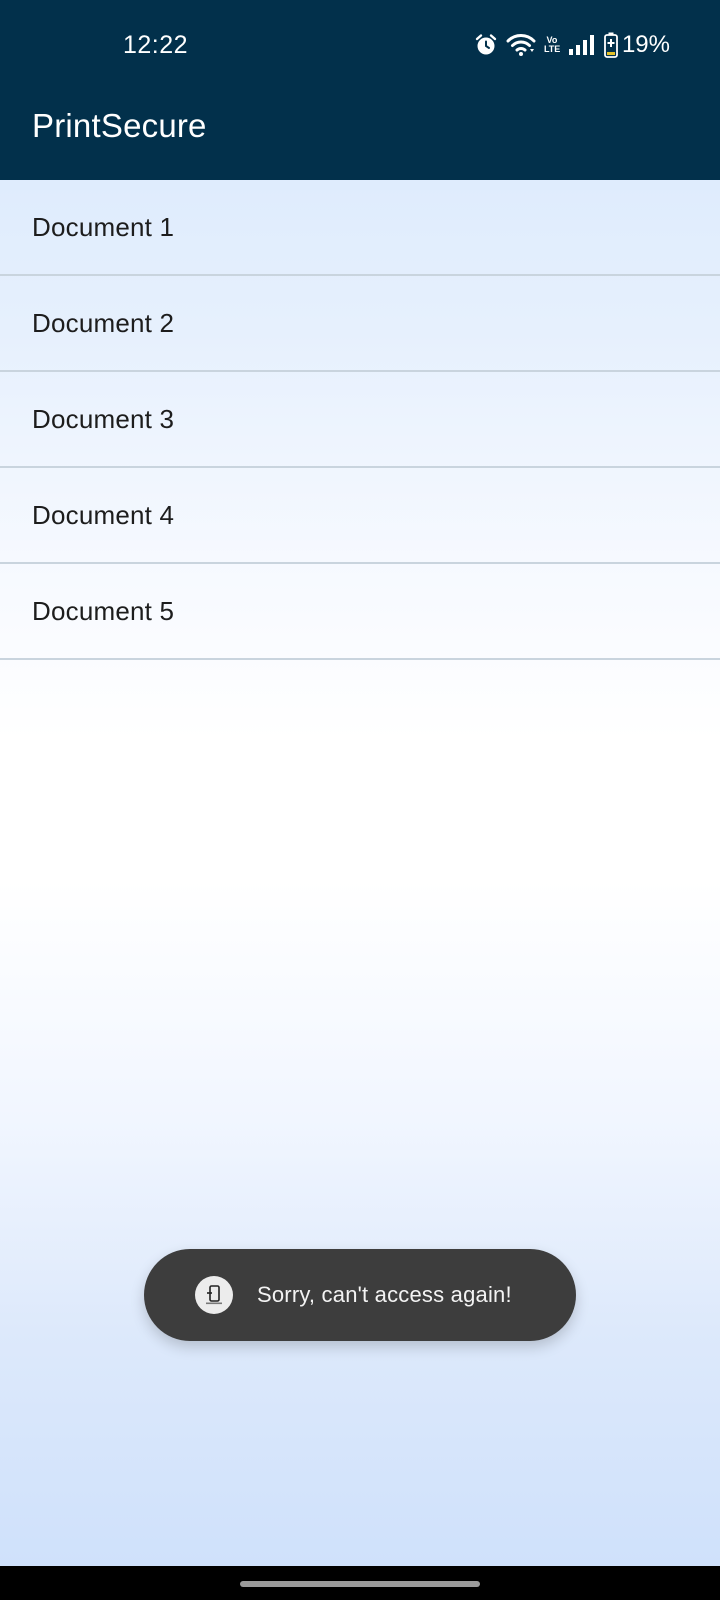  What do you see at coordinates (645, 44) in the screenshot?
I see `battery-percentage: 19%` at bounding box center [645, 44].